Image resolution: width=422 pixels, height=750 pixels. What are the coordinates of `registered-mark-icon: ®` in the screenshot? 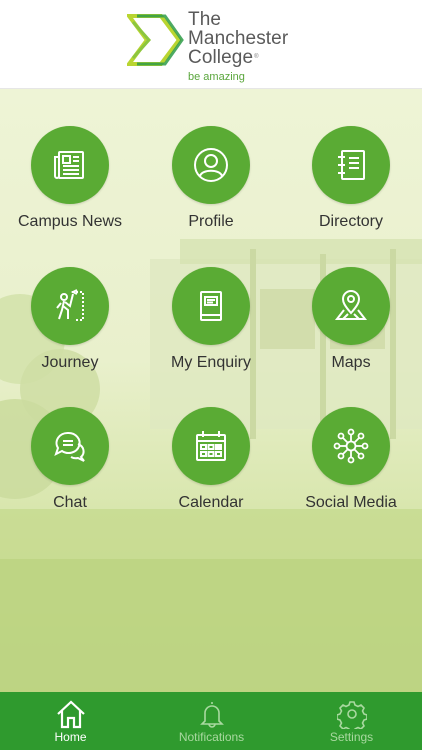 It's located at (256, 57).